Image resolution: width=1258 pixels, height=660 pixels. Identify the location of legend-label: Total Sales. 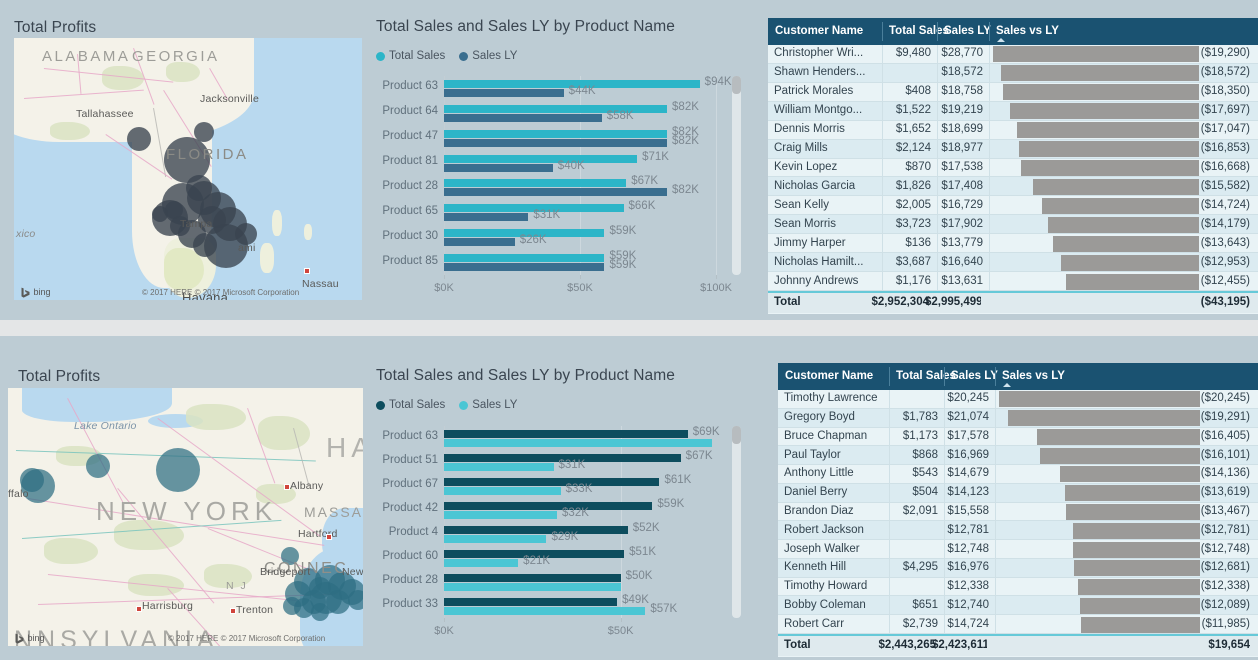
(417, 56).